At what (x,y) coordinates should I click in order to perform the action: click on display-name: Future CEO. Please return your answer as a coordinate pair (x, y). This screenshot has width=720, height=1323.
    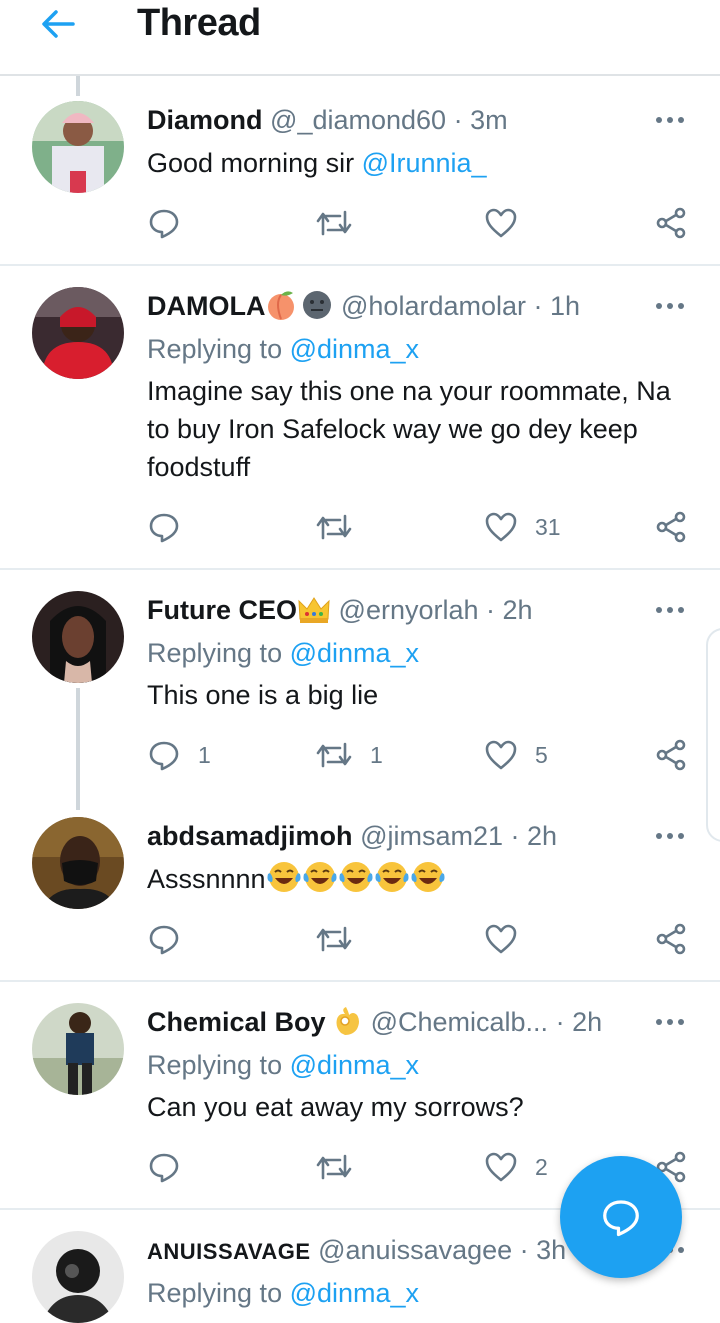
    Looking at the image, I should click on (222, 610).